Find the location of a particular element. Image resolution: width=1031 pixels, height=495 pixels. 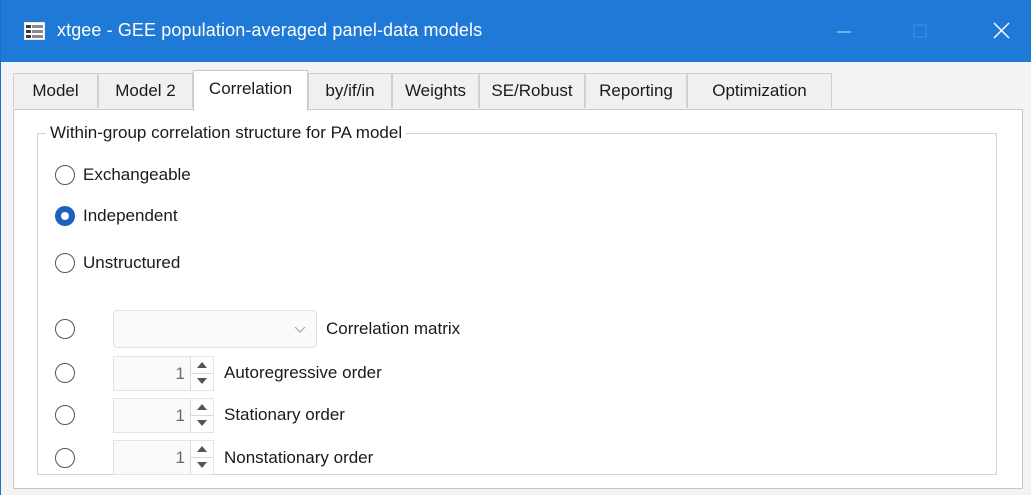

maximize-icon is located at coordinates (920, 31).